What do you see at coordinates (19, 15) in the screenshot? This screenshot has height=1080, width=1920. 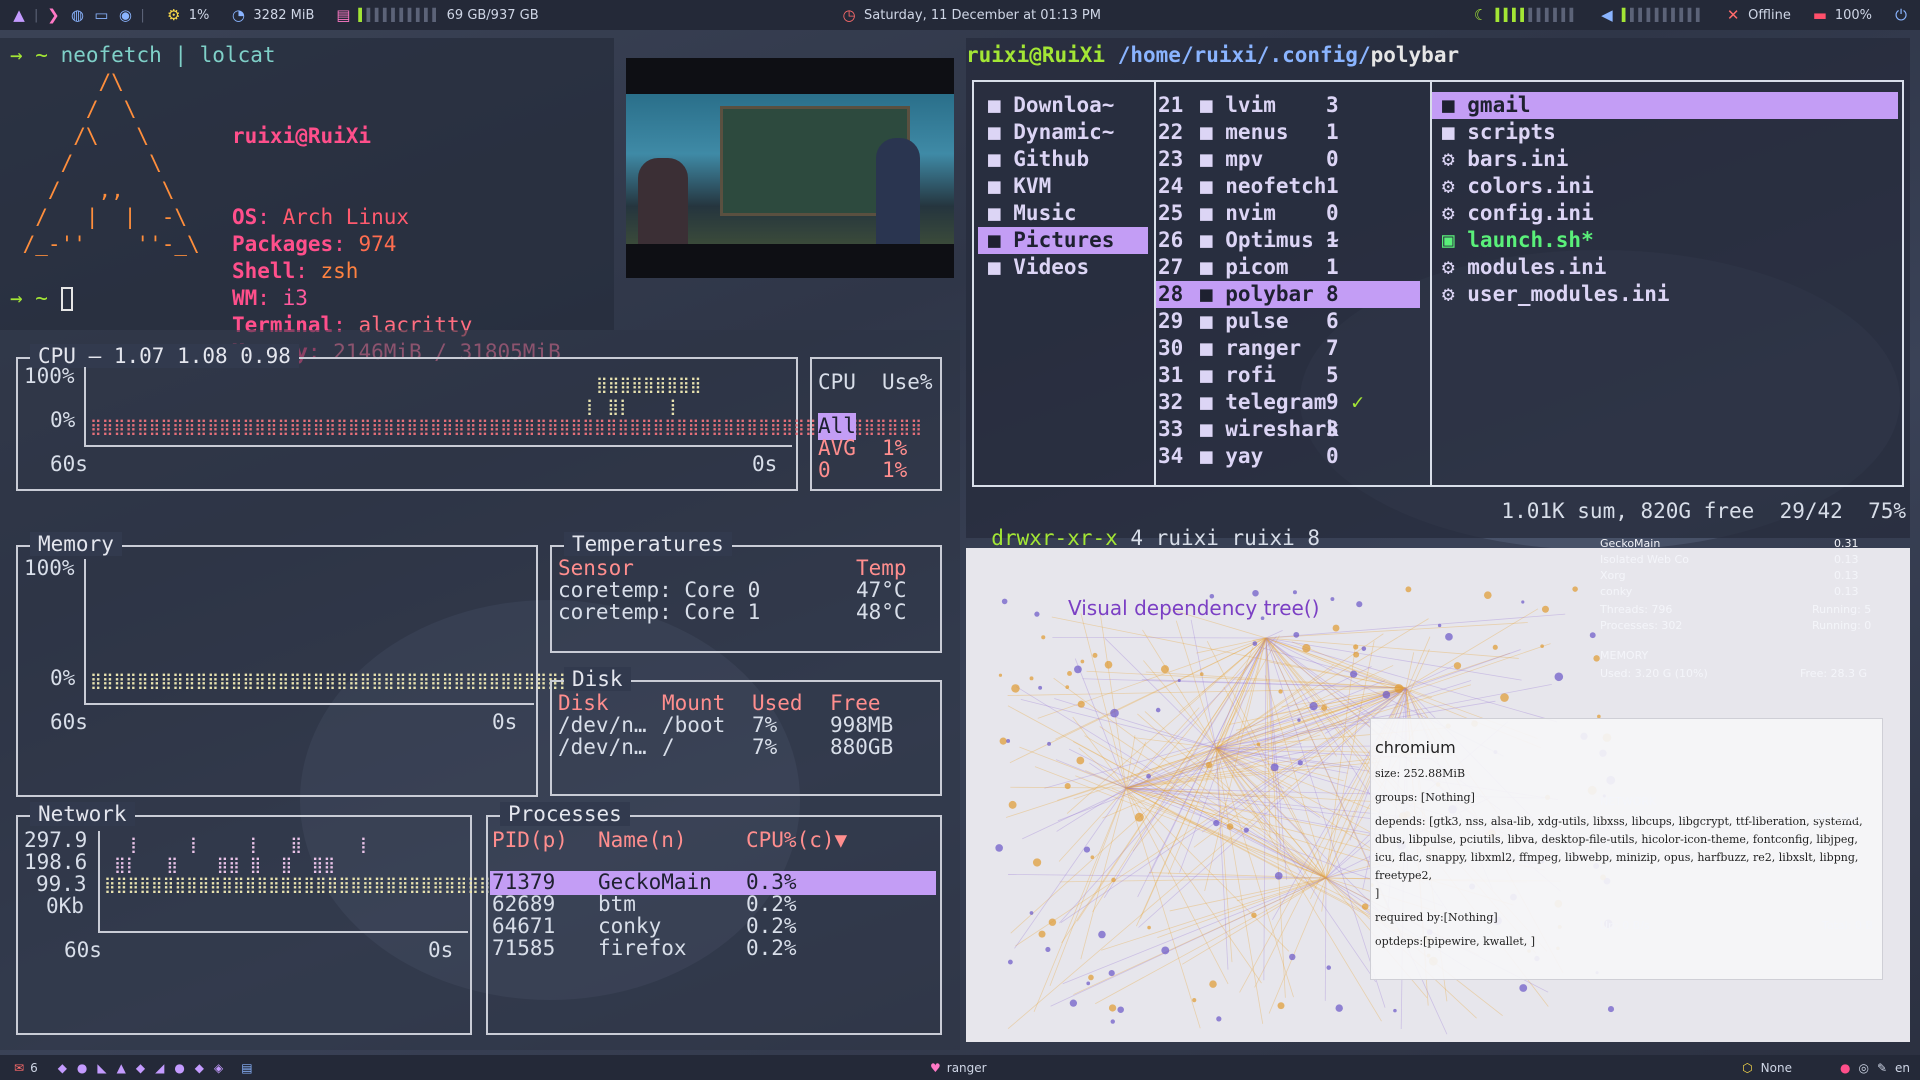 I see `arch-icon: ▲` at bounding box center [19, 15].